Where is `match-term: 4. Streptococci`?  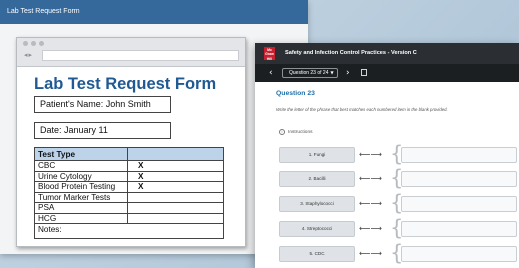
match-term: 4. Streptococci is located at coordinates (317, 229).